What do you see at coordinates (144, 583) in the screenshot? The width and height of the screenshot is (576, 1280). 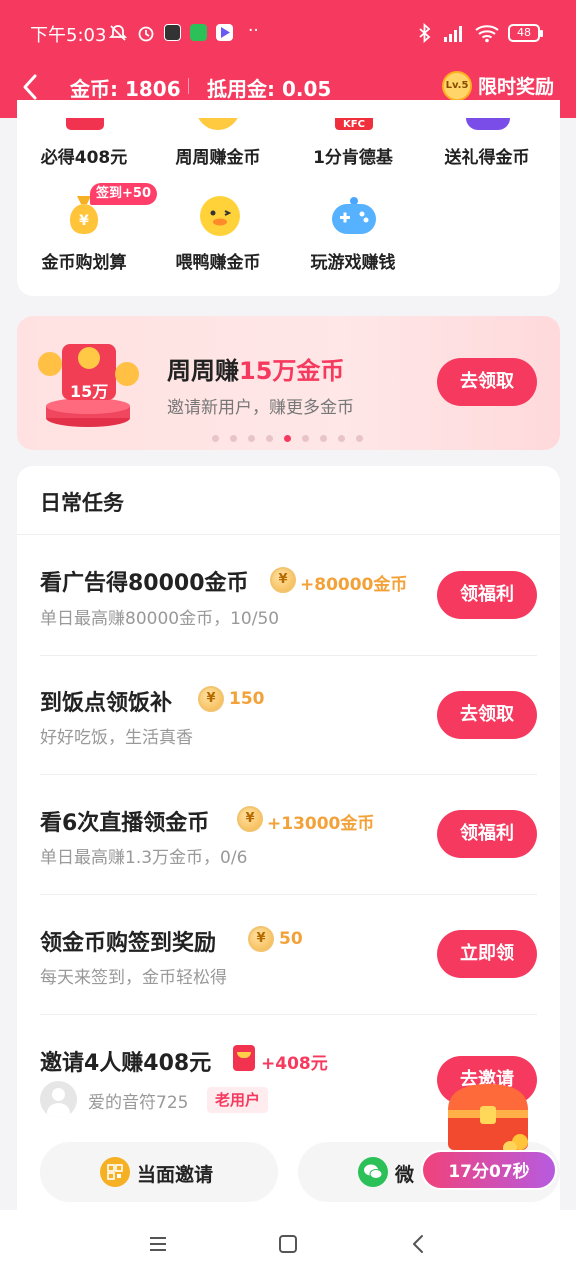 I see `task-title-ads: 看广告得80000金币` at bounding box center [144, 583].